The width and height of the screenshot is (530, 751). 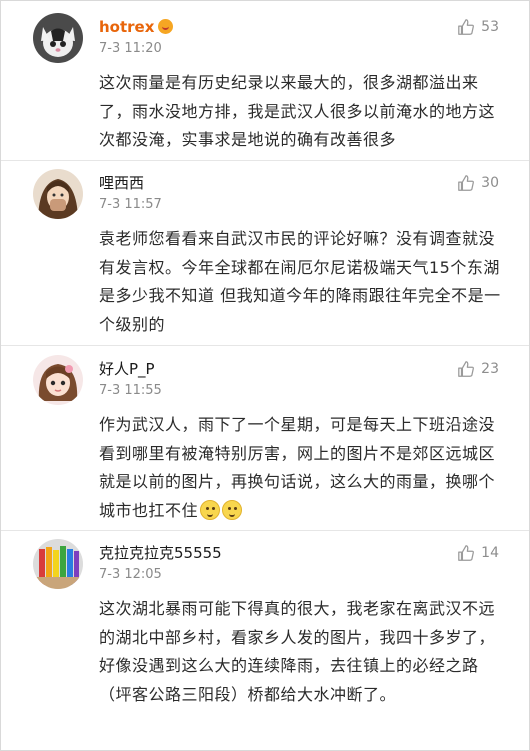 I want to click on like-button: 53, so click(x=478, y=27).